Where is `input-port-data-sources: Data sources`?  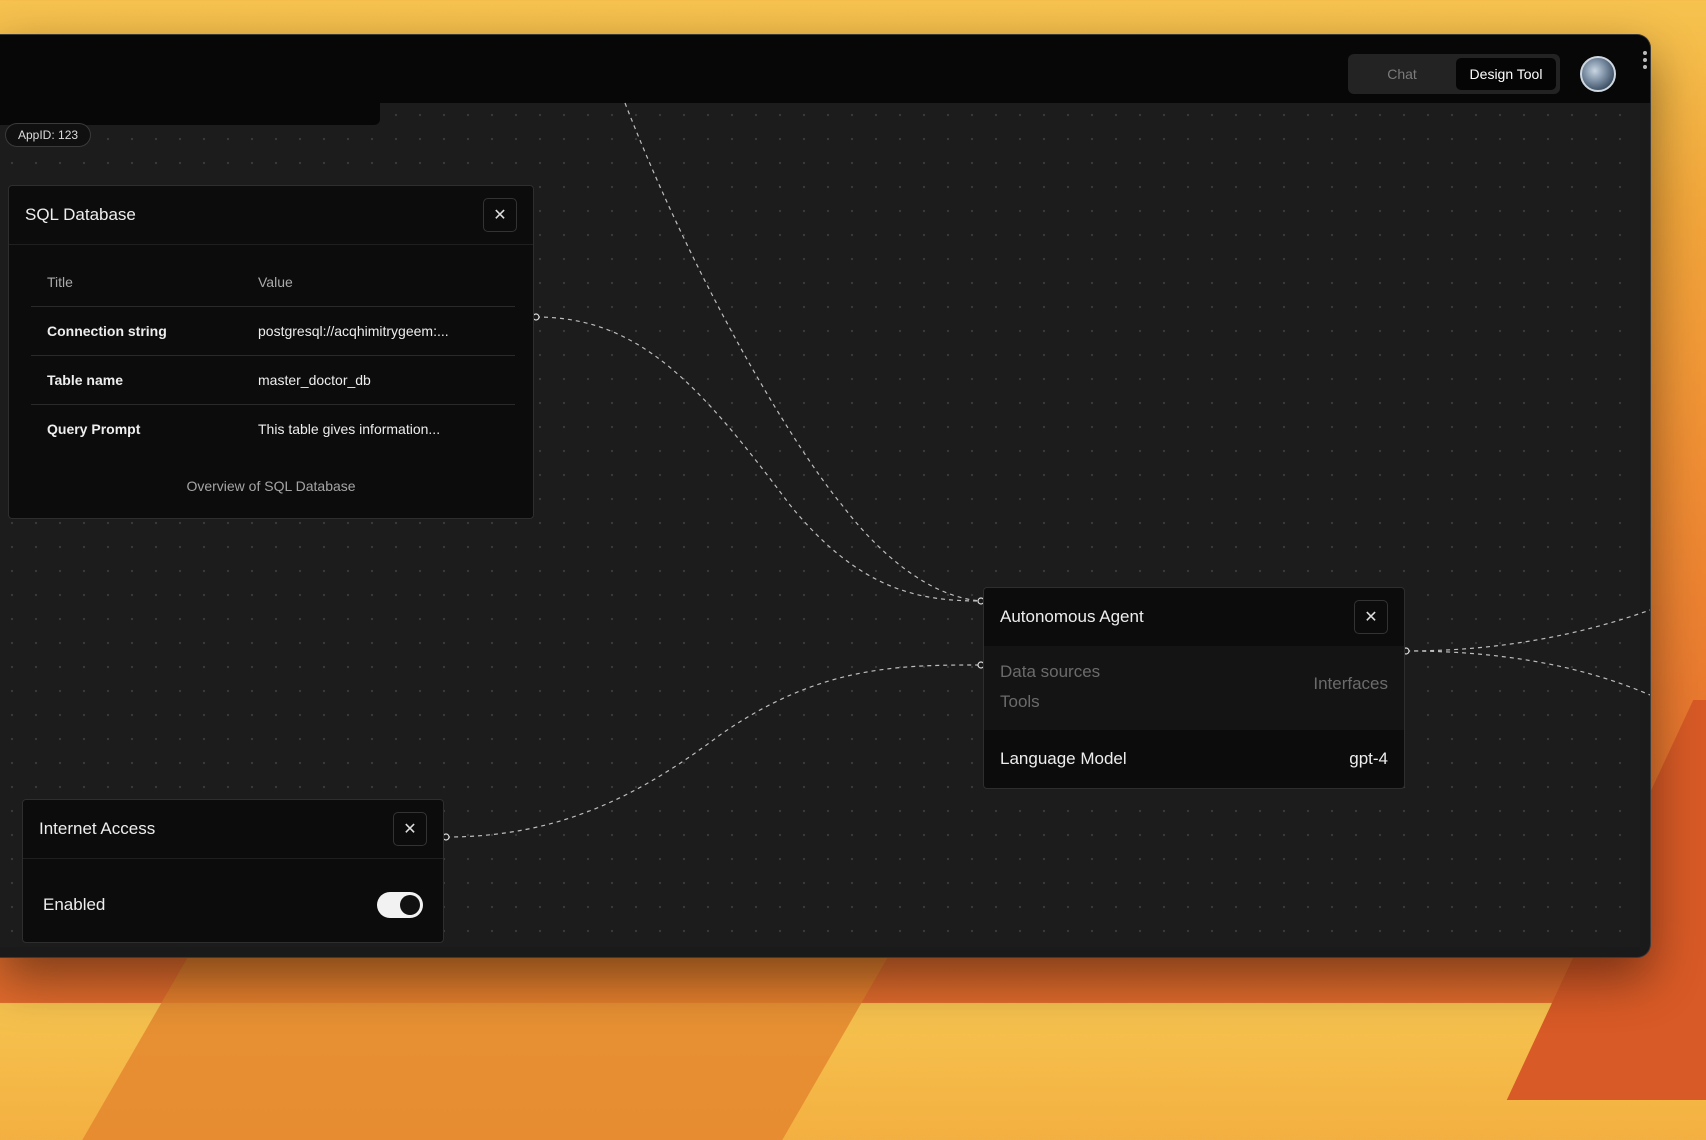
input-port-data-sources: Data sources is located at coordinates (1050, 672).